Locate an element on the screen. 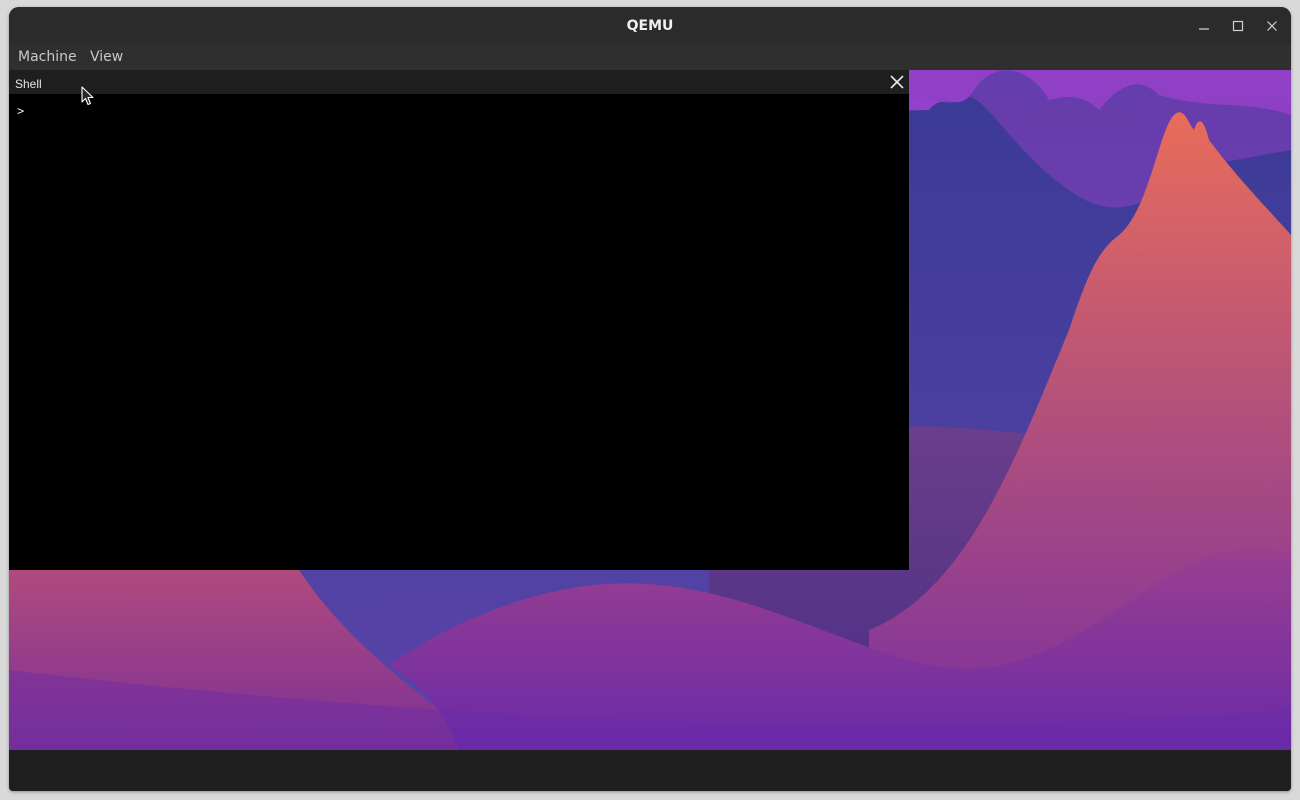  menu-bar: Machine View is located at coordinates (650, 57).